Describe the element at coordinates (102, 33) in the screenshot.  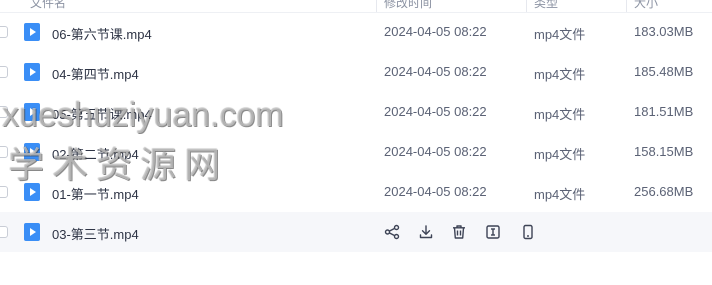
I see `file-name: 06-第六节课.mp4` at that location.